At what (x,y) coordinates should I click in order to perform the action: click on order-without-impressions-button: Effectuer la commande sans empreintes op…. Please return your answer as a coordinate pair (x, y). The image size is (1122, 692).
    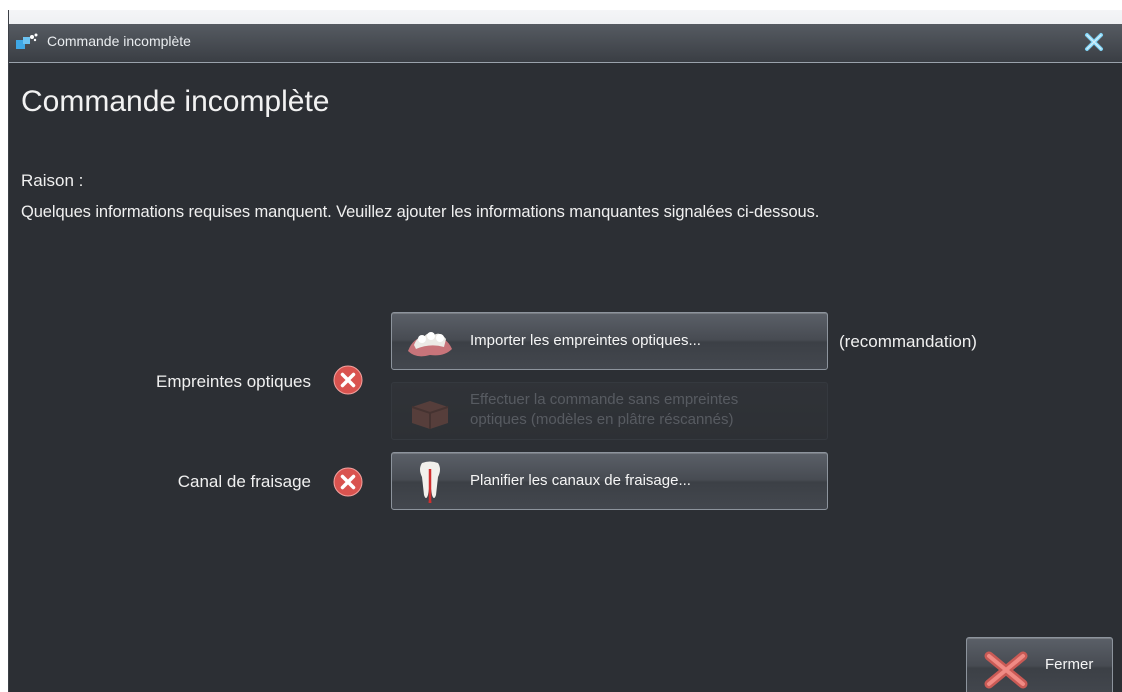
    Looking at the image, I should click on (609, 411).